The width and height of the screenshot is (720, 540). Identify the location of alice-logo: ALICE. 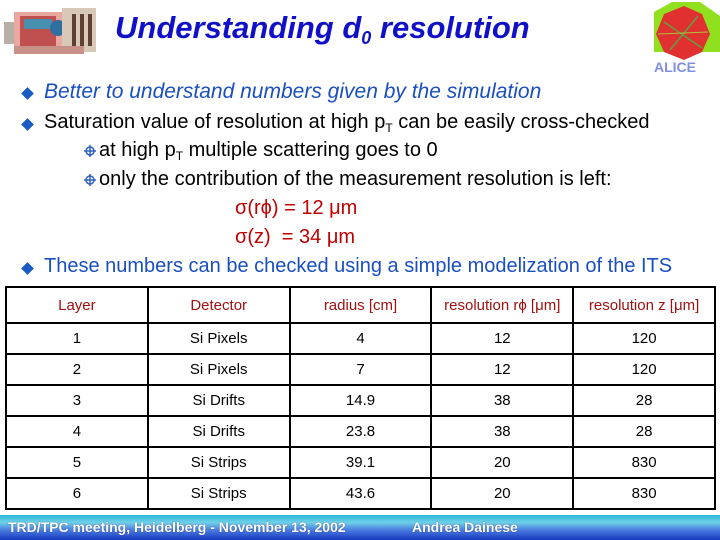
(687, 38).